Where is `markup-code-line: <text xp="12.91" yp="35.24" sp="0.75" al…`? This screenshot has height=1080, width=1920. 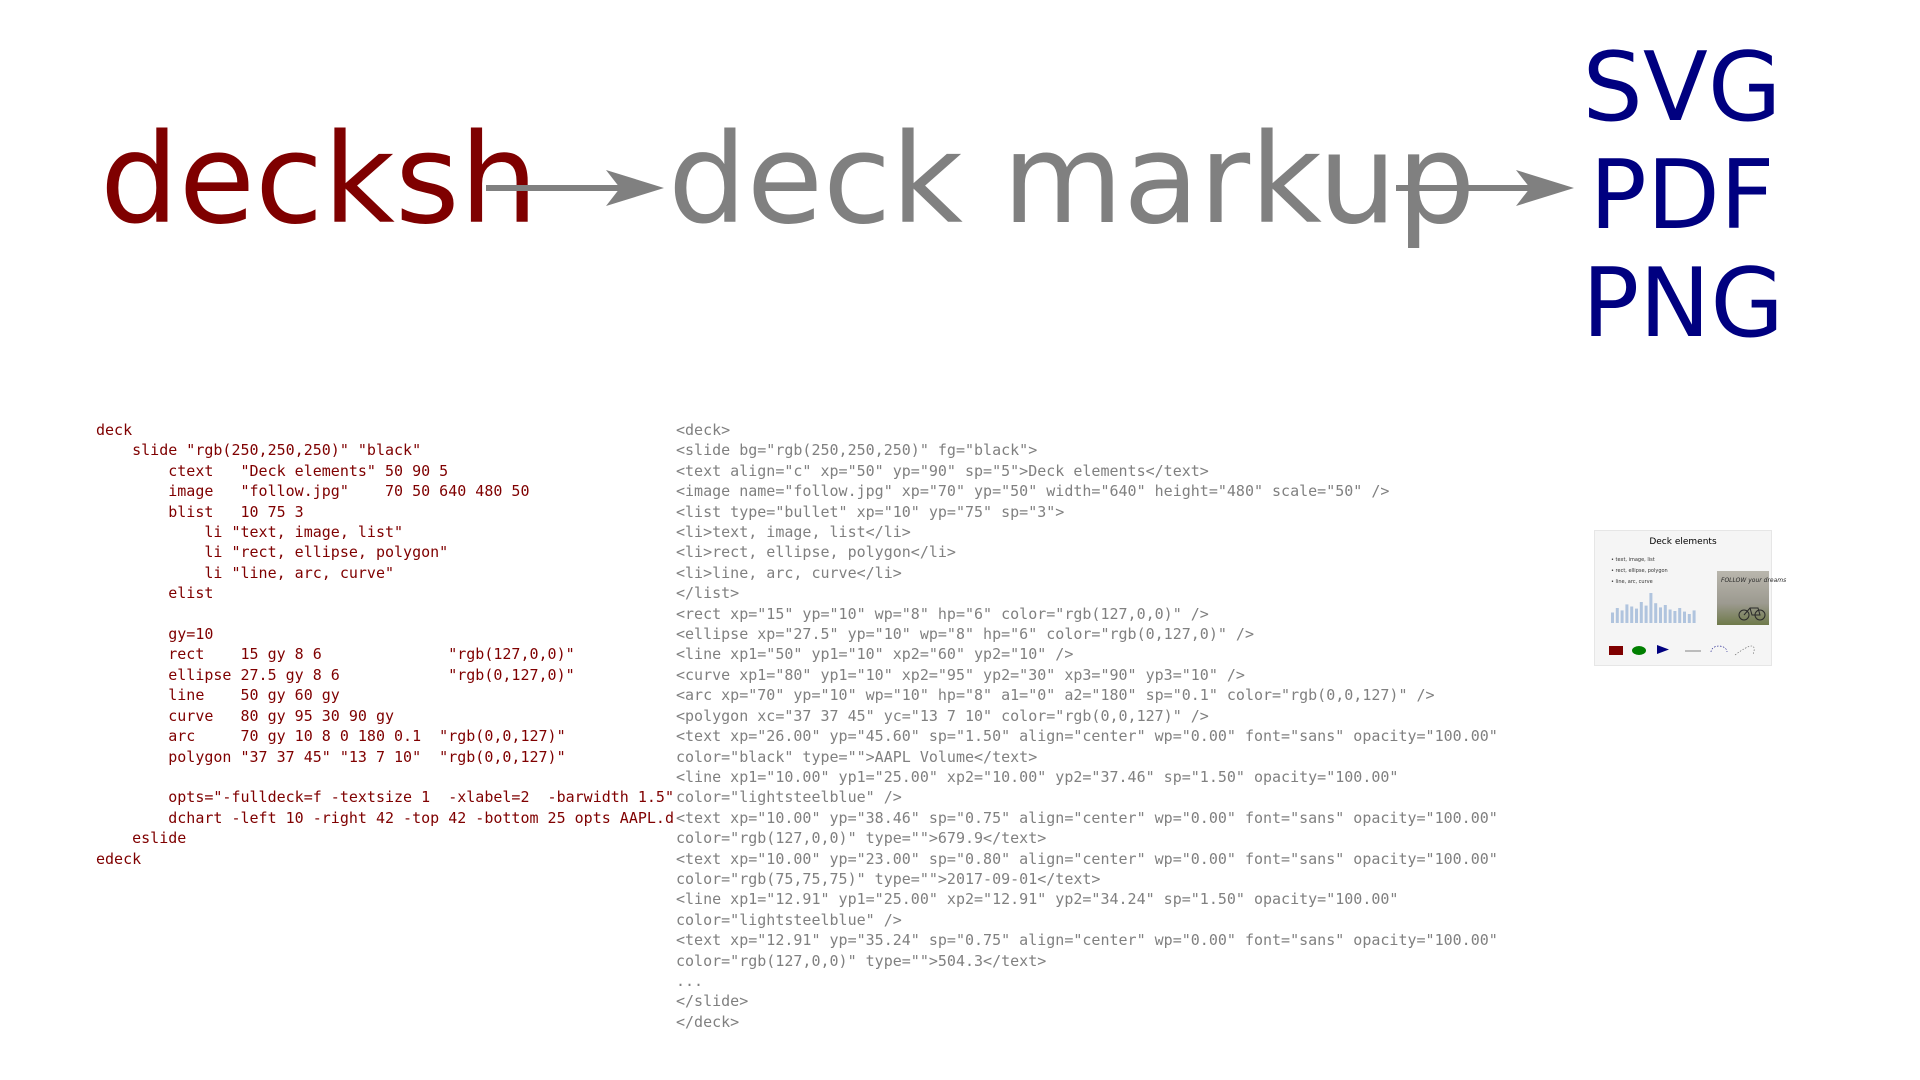
markup-code-line: <text xp="12.91" yp="35.24" sp="0.75" al… is located at coordinates (1087, 940).